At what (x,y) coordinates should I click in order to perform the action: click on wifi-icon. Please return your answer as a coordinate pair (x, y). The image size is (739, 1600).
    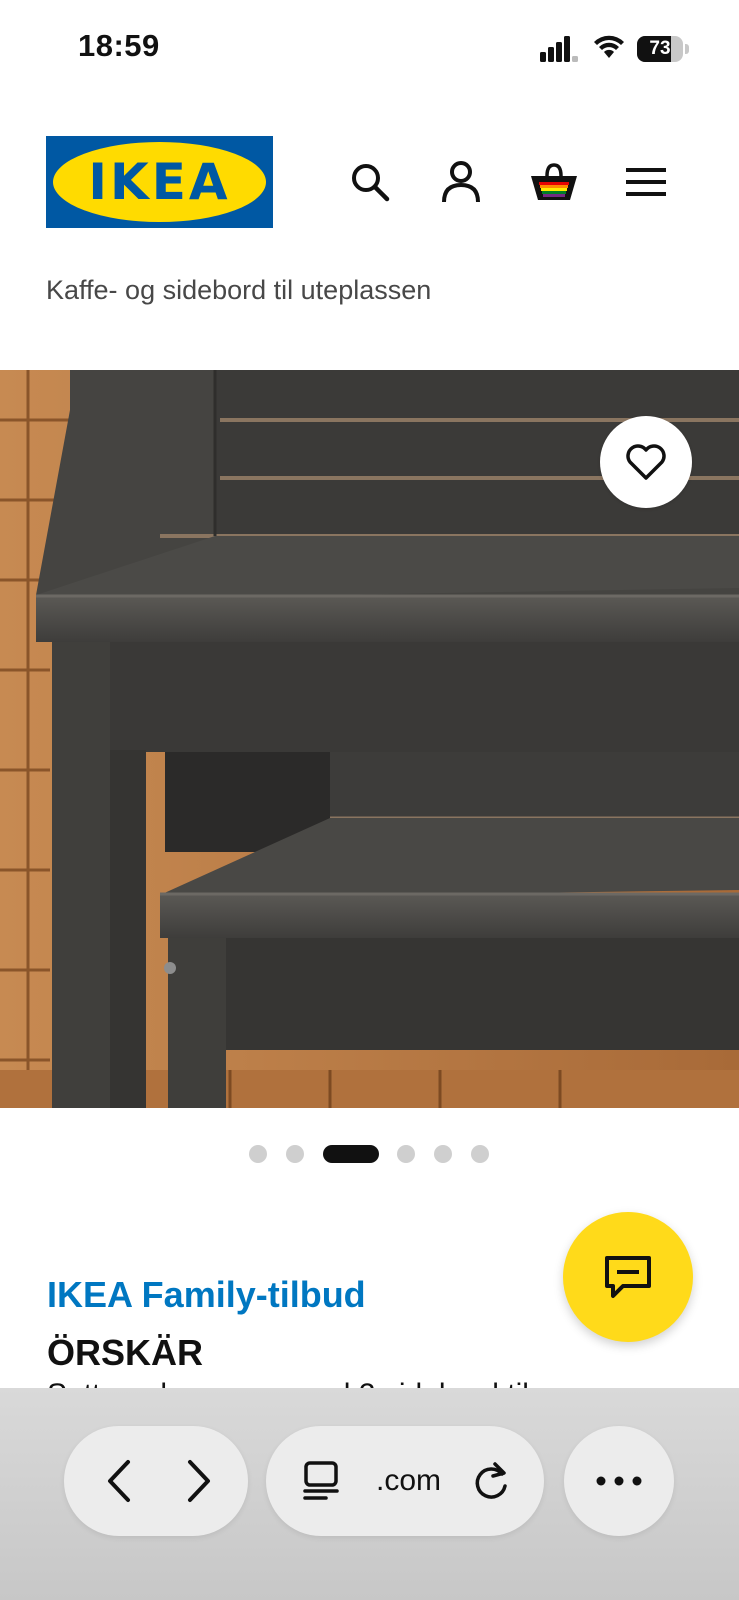
    Looking at the image, I should click on (609, 46).